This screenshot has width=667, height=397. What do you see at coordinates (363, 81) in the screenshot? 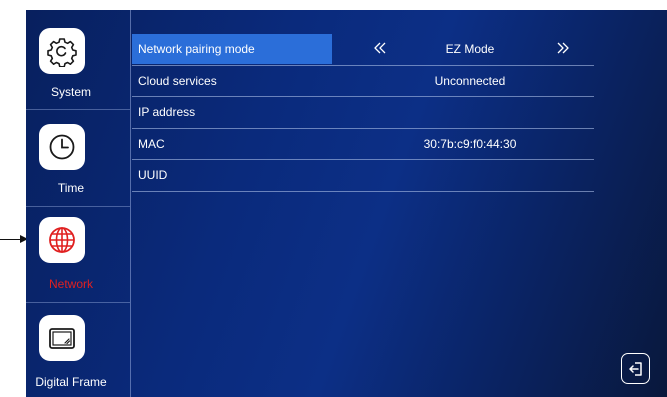
I see `settings-row-cloud-services: Cloud services Unconnected` at bounding box center [363, 81].